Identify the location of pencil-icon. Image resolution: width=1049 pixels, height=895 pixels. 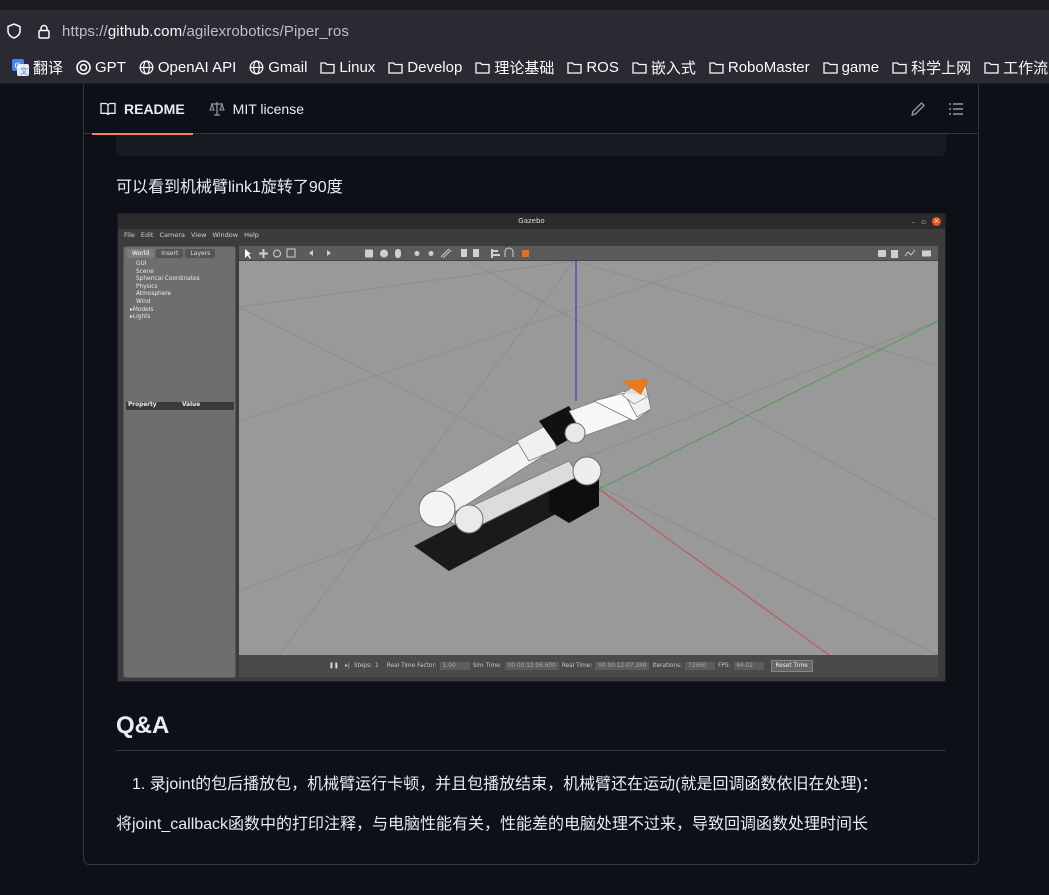
(918, 109).